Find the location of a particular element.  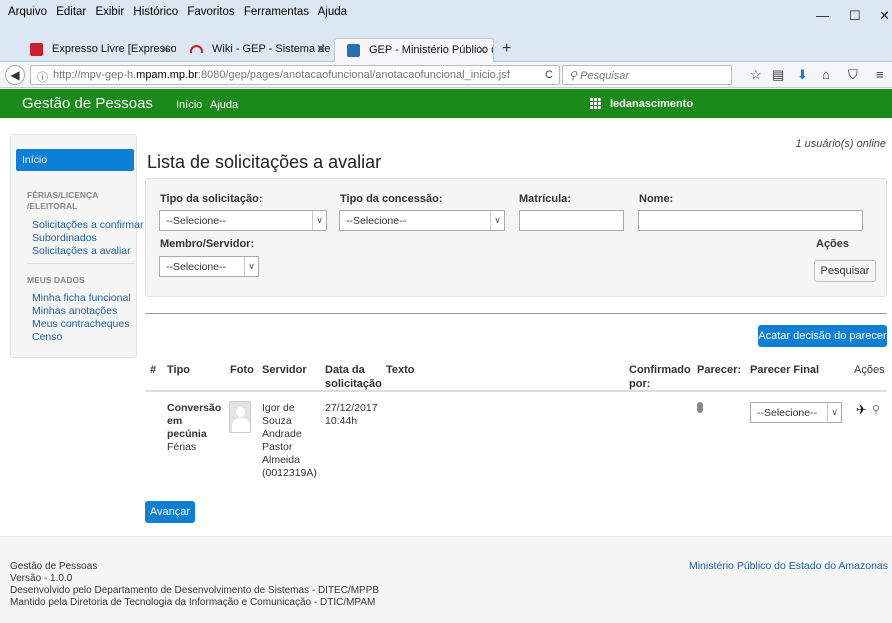

home-icon: ⌂ is located at coordinates (826, 74).